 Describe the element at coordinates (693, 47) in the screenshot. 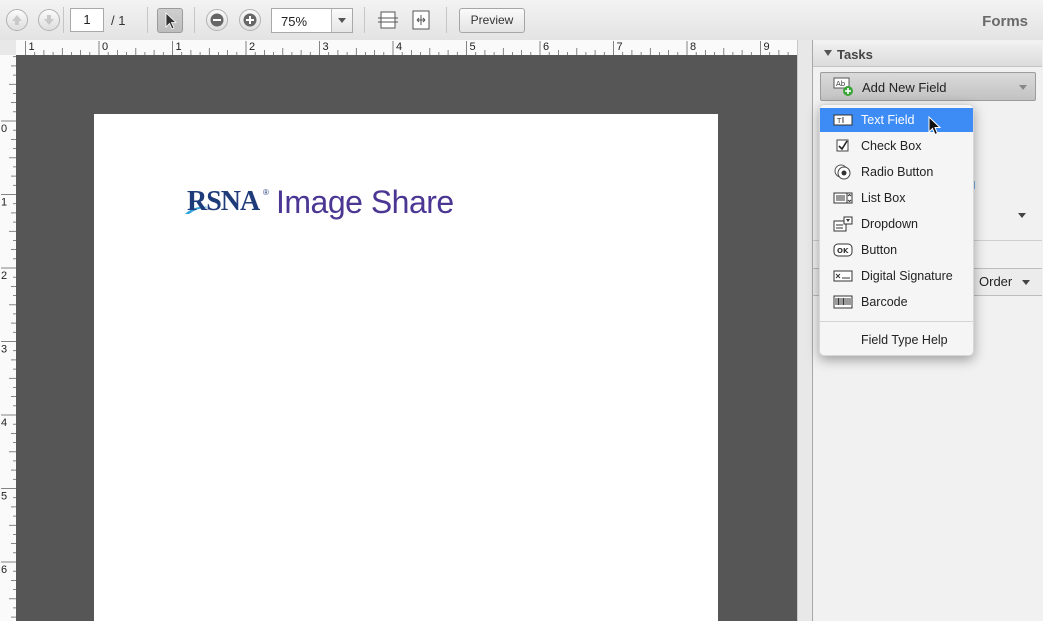

I see `ruler-label: 8` at that location.